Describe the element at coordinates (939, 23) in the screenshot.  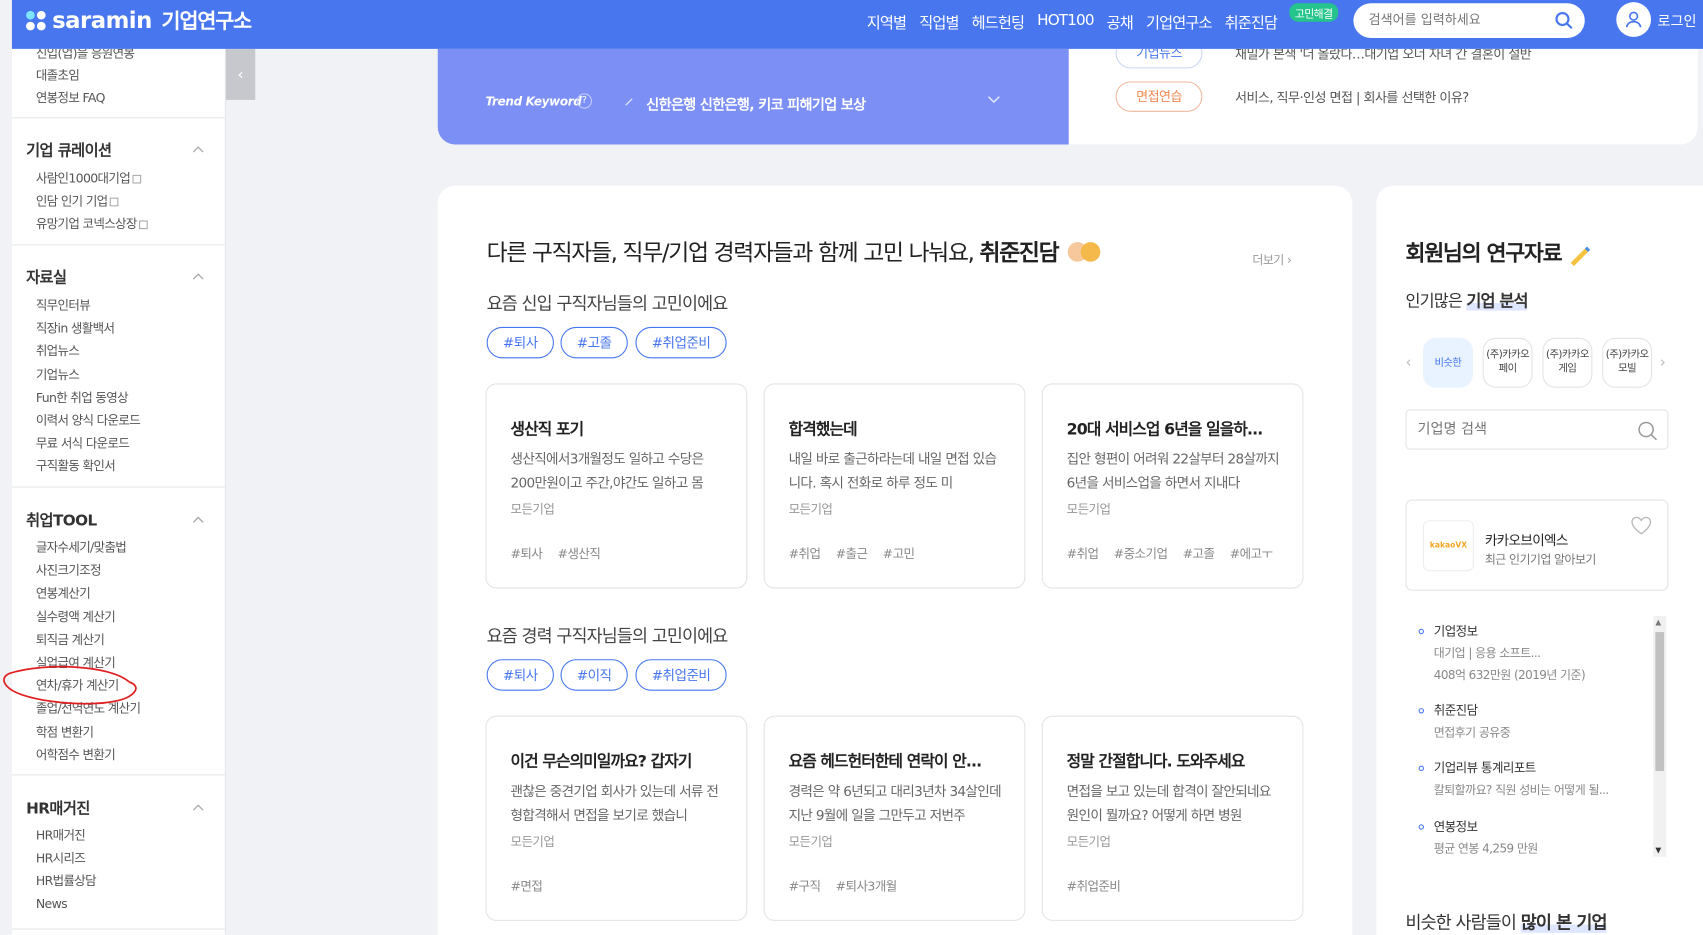
I see `nav-item: 직업별` at that location.